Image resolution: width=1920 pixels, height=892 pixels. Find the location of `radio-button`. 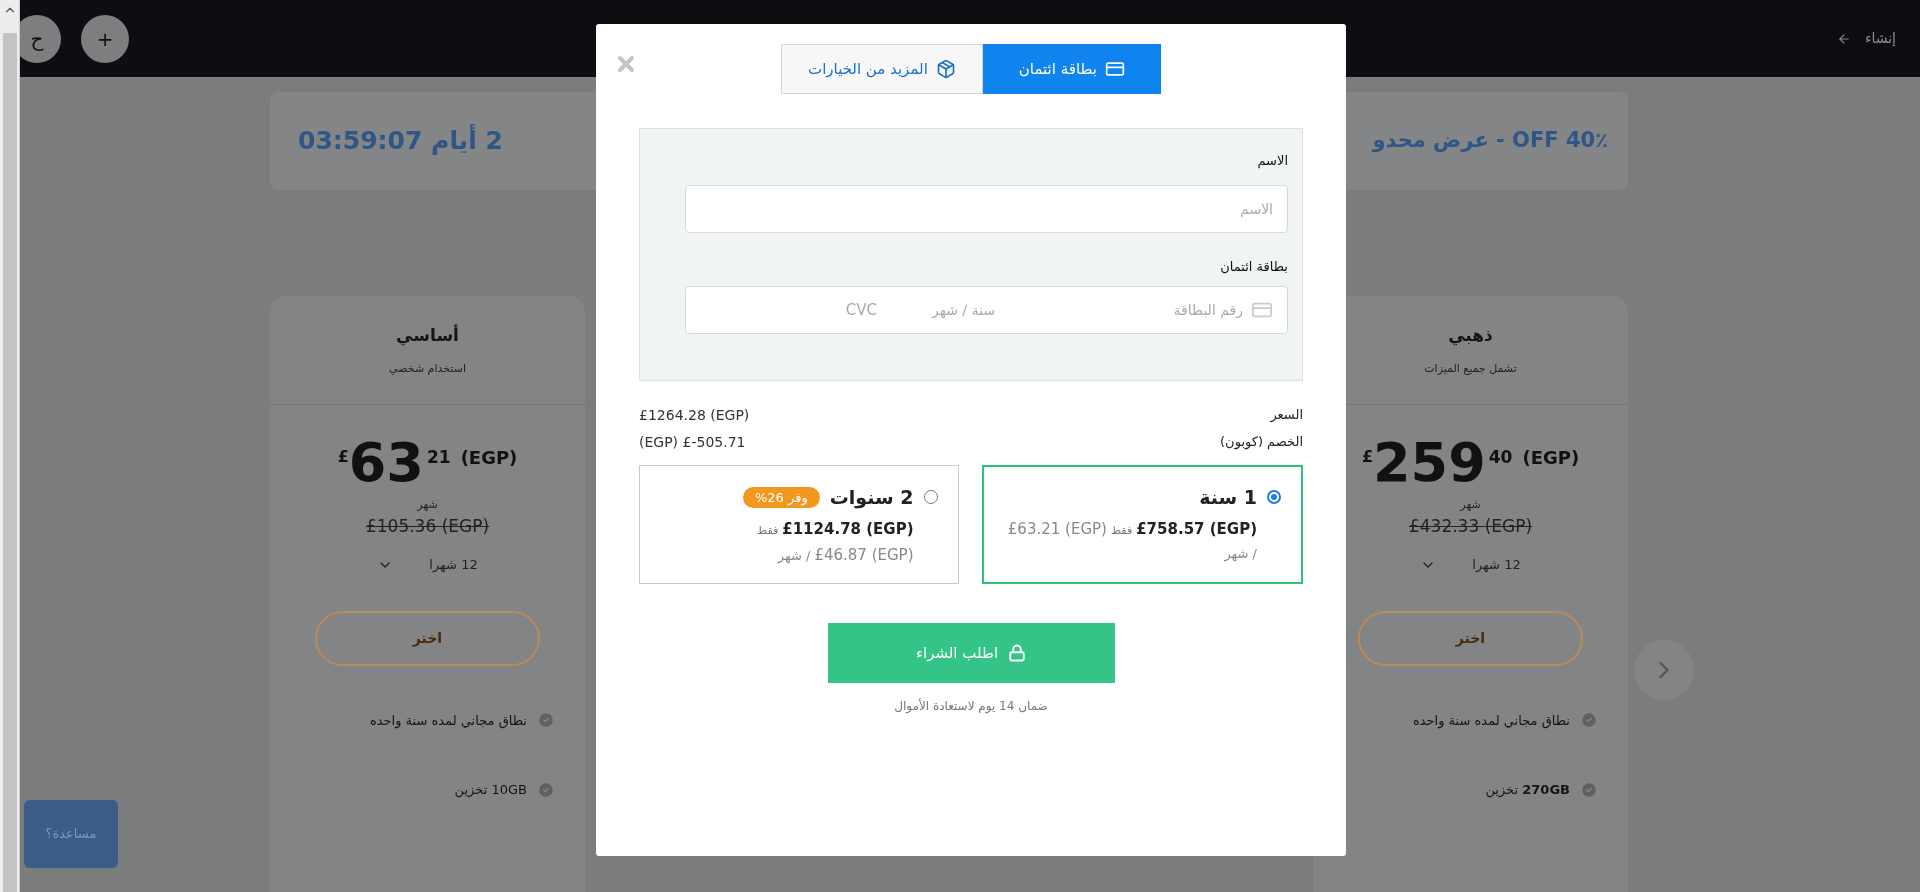

radio-button is located at coordinates (1274, 497).